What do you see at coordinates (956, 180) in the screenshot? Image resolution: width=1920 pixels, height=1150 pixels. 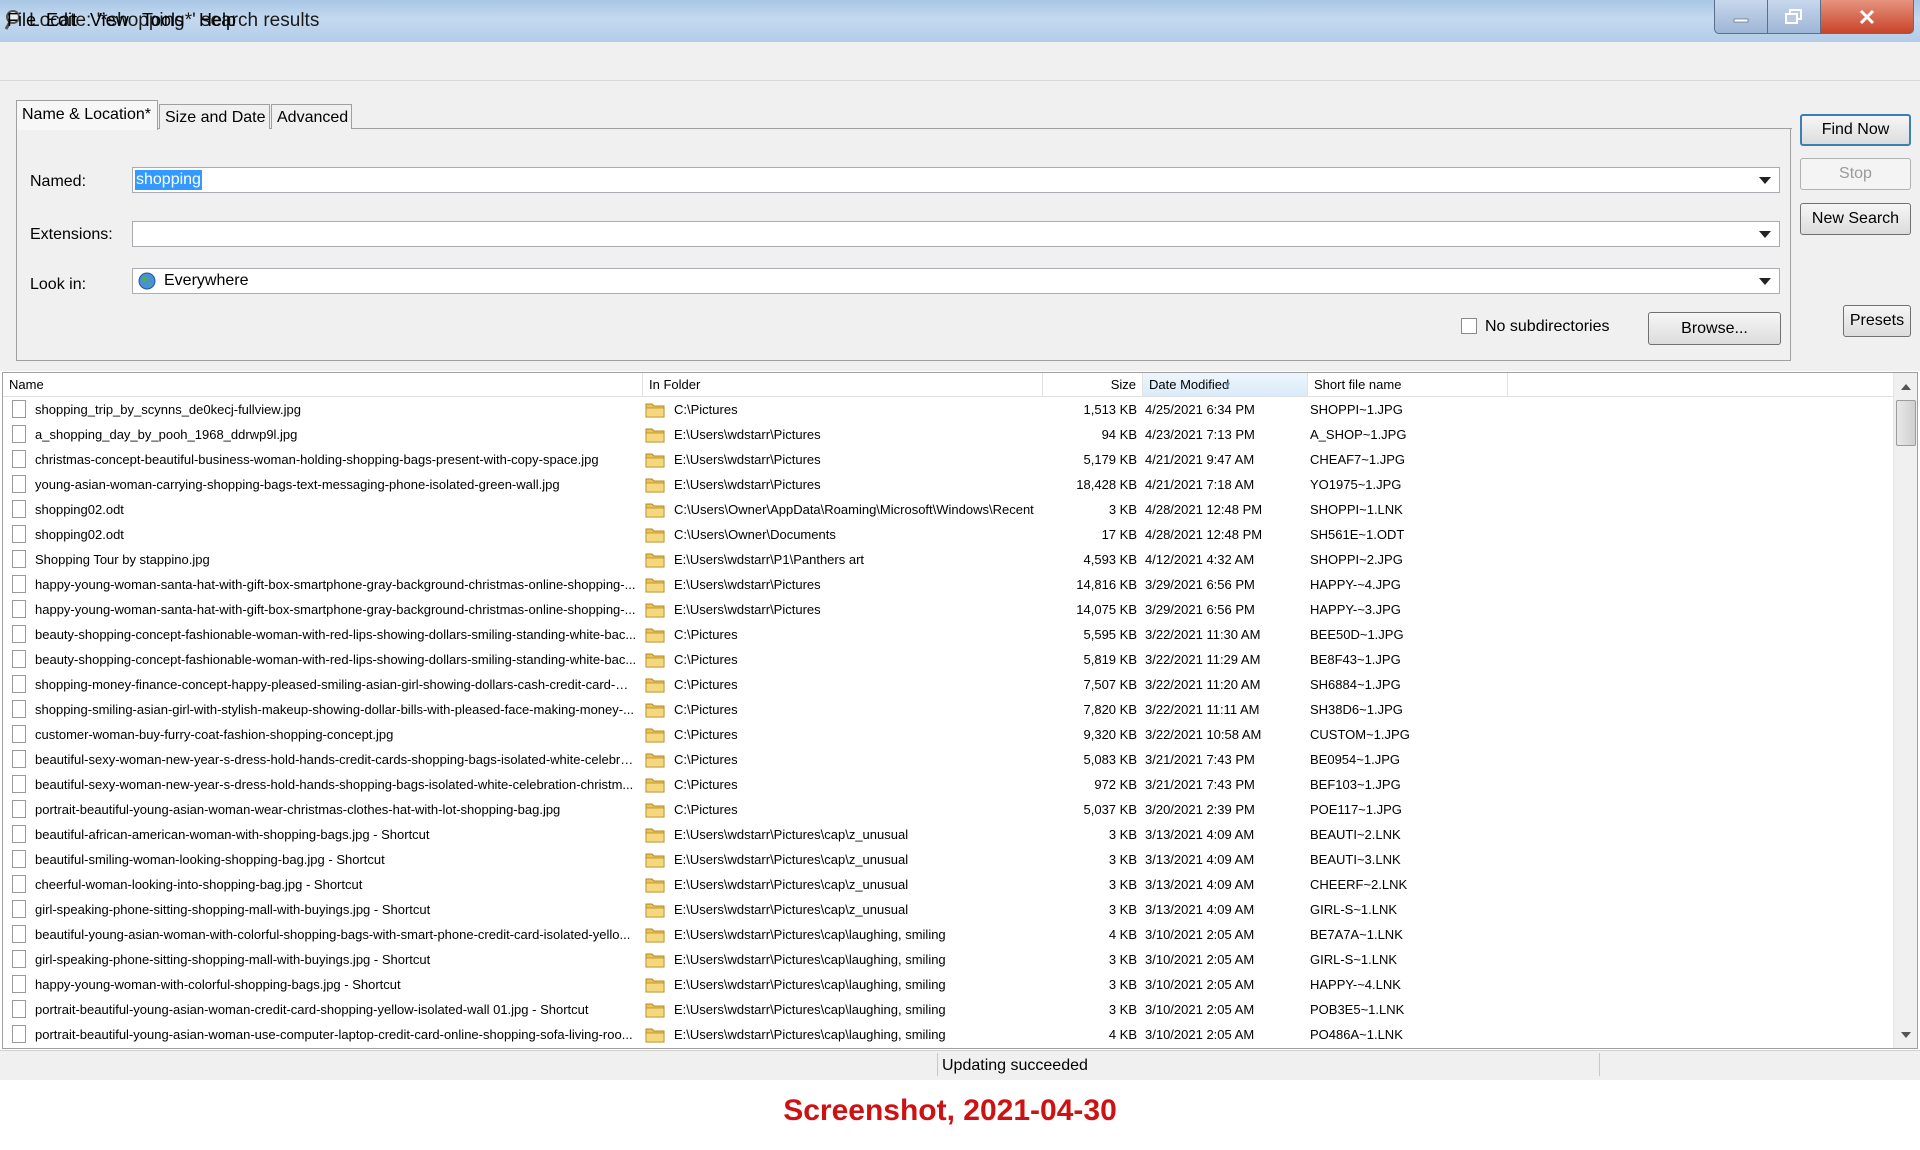 I see `named-combo: shopping` at bounding box center [956, 180].